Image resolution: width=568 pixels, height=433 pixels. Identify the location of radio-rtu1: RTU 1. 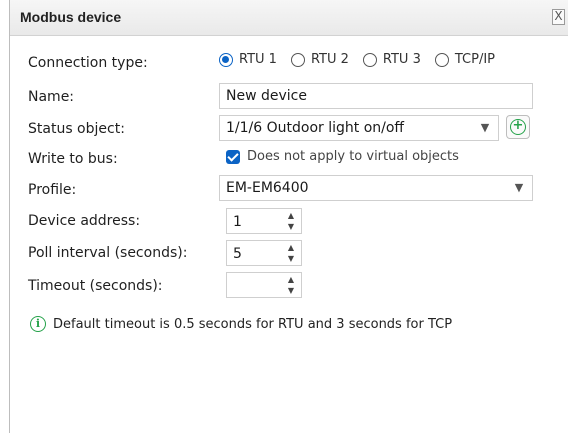
(248, 59).